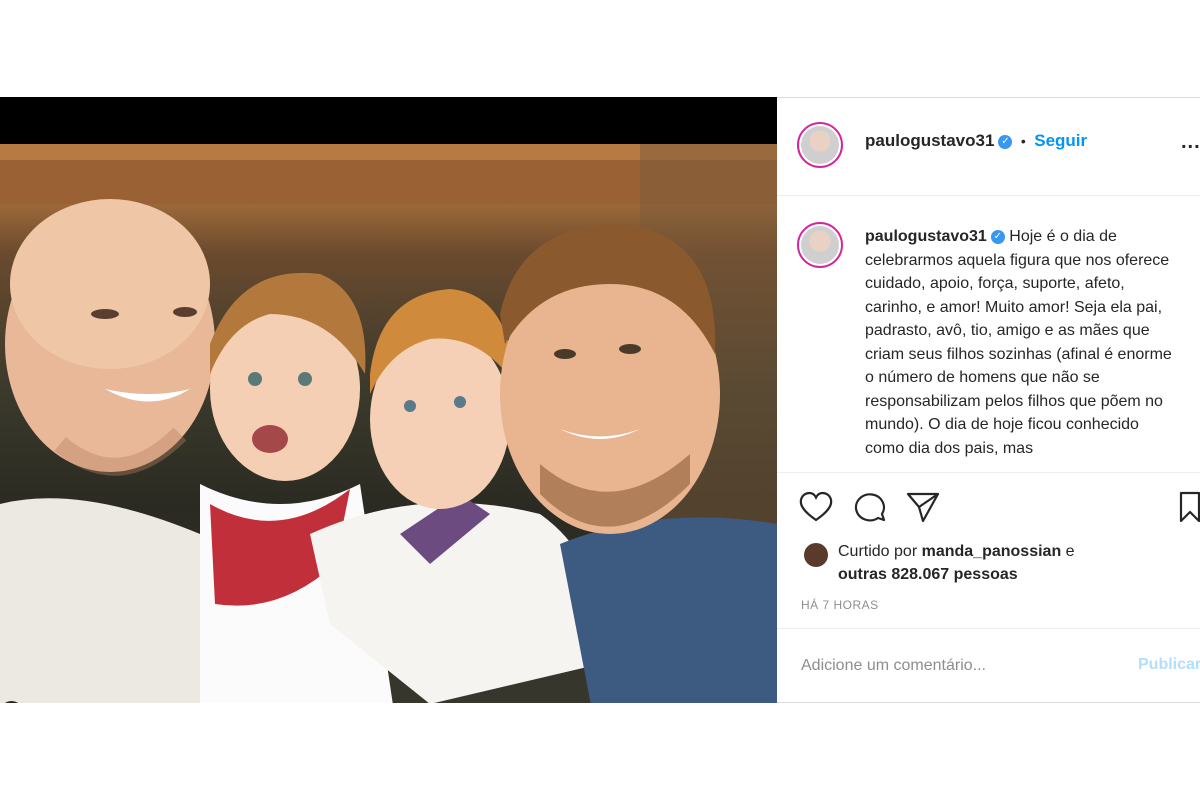 The image size is (1200, 800). What do you see at coordinates (816, 555) in the screenshot?
I see `liker-avatar` at bounding box center [816, 555].